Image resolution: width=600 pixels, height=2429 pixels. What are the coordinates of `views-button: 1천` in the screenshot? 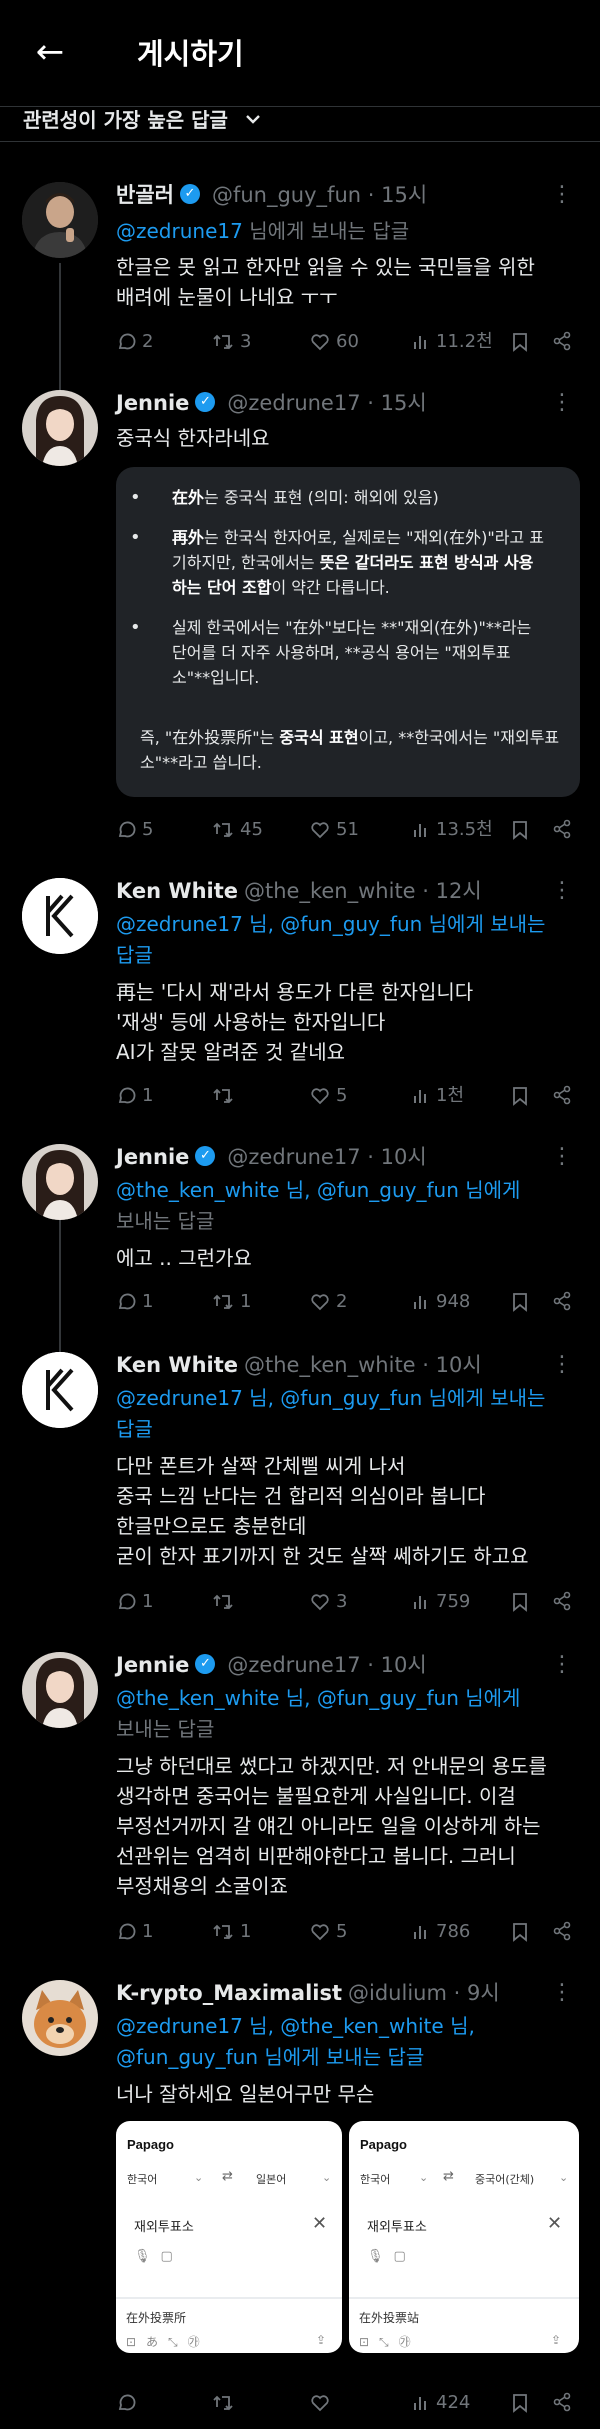 It's located at (438, 1096).